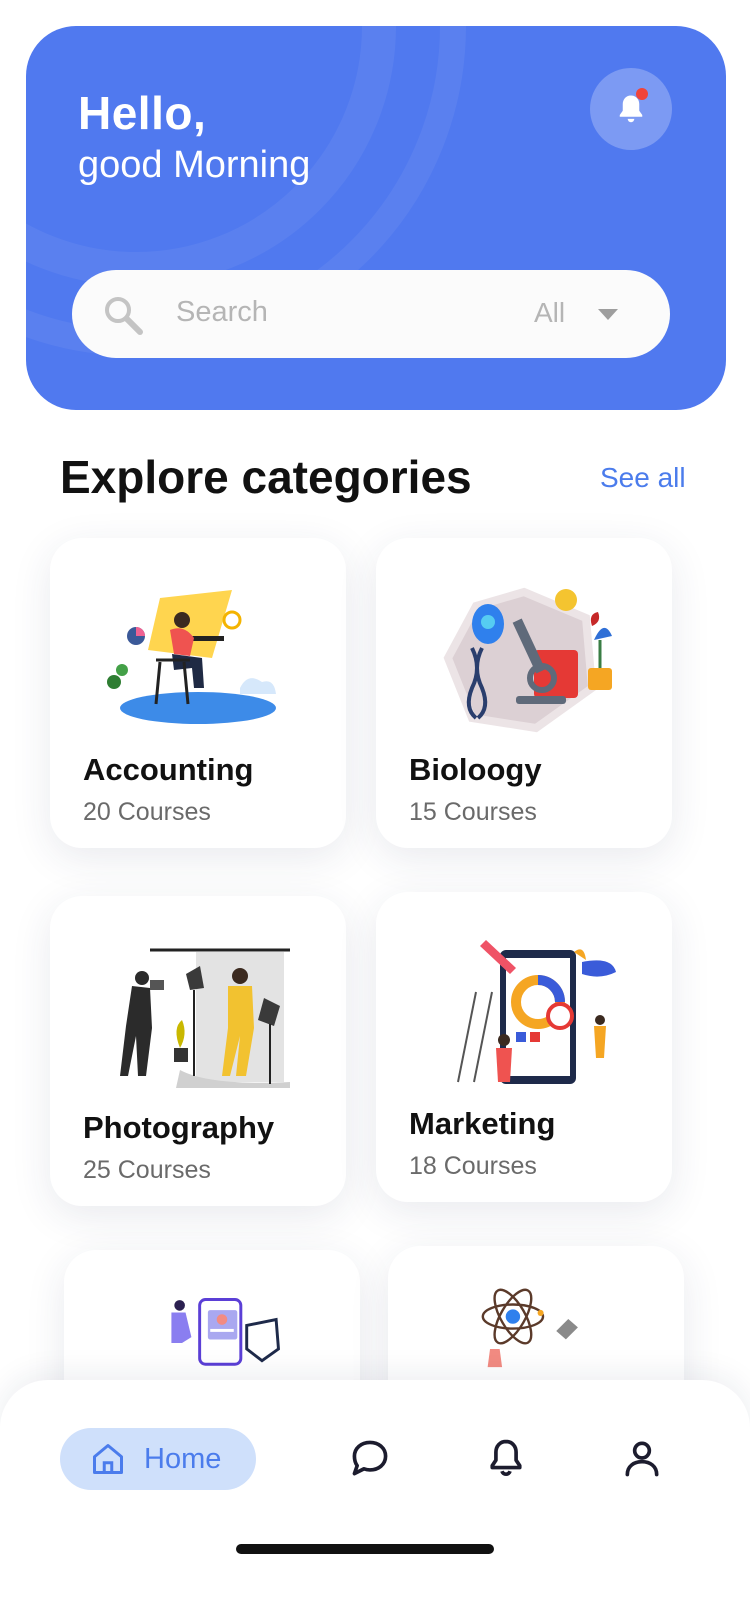 This screenshot has width=750, height=1624. Describe the element at coordinates (608, 315) in the screenshot. I see `chevron-down-icon` at that location.